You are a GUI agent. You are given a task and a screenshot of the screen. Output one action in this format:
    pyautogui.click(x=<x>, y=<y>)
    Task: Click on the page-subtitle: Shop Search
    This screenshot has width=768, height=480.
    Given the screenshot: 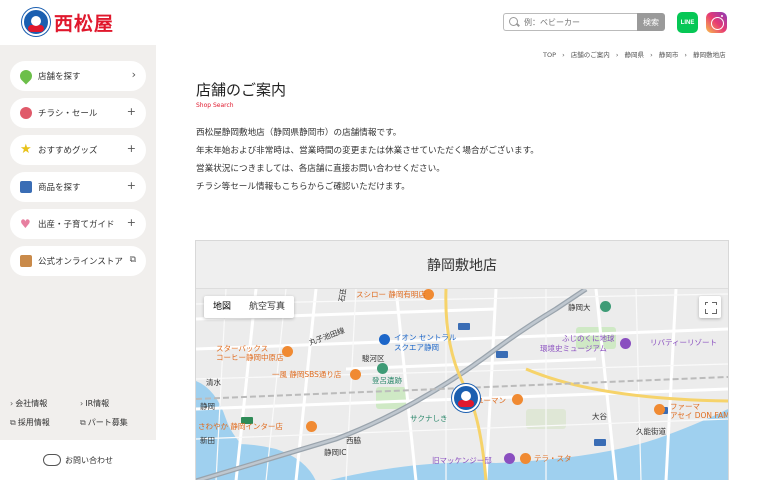 What is the action you would take?
    pyautogui.click(x=215, y=105)
    